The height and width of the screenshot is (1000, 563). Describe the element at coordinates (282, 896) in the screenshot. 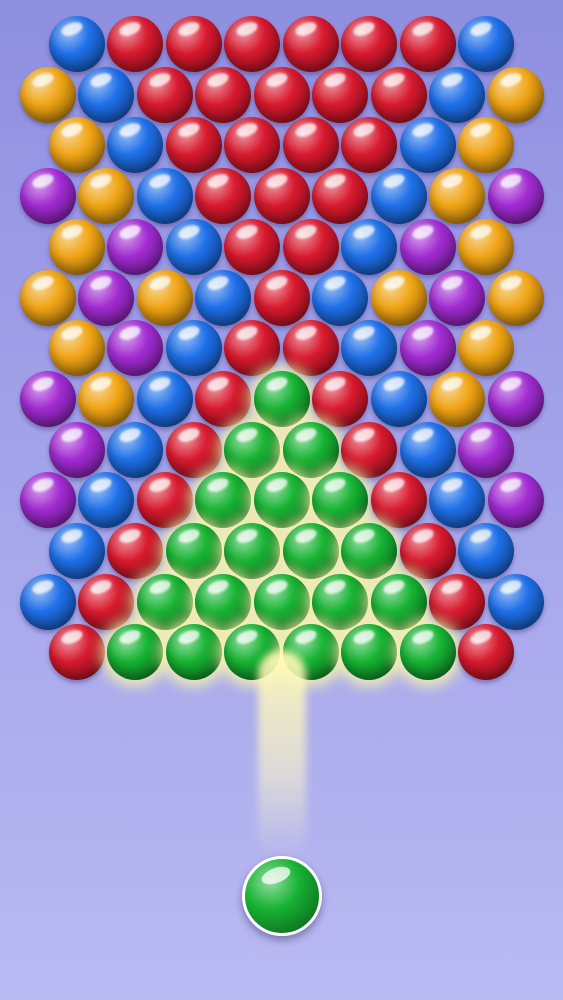

I see `shooter-bubble` at that location.